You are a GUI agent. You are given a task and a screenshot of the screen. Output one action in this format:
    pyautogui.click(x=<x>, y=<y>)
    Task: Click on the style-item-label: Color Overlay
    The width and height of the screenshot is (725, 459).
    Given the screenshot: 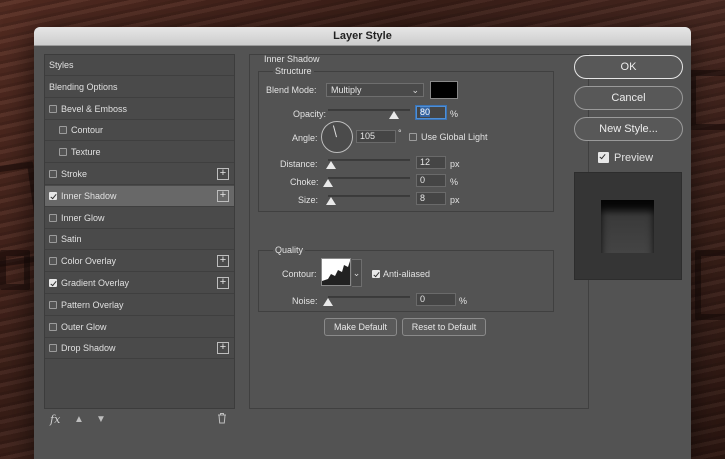 What is the action you would take?
    pyautogui.click(x=89, y=261)
    